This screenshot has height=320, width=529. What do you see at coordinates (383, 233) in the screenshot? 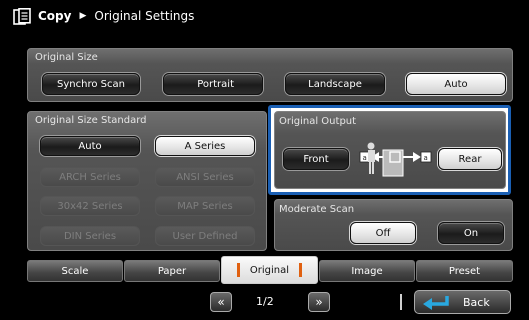
I see `moderate-scan-off-button: Off` at bounding box center [383, 233].